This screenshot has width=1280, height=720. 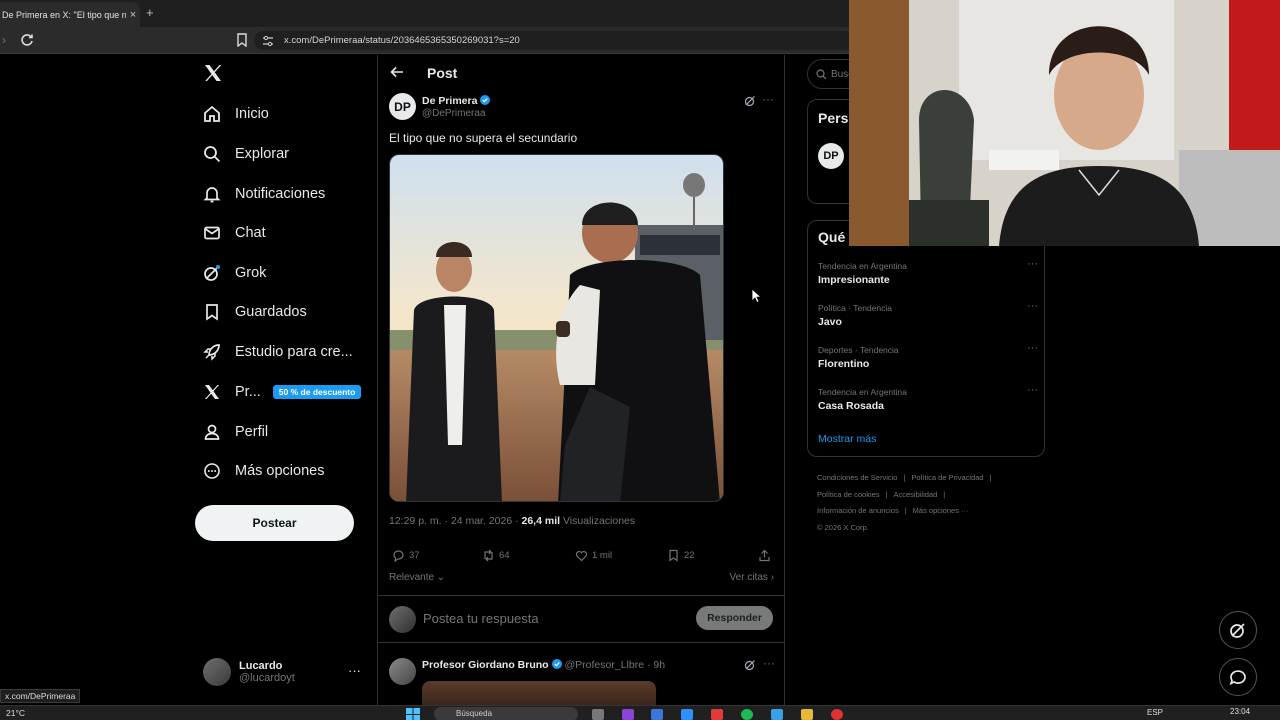 What do you see at coordinates (506, 713) in the screenshot?
I see `taskbar-search: Búsqueda` at bounding box center [506, 713].